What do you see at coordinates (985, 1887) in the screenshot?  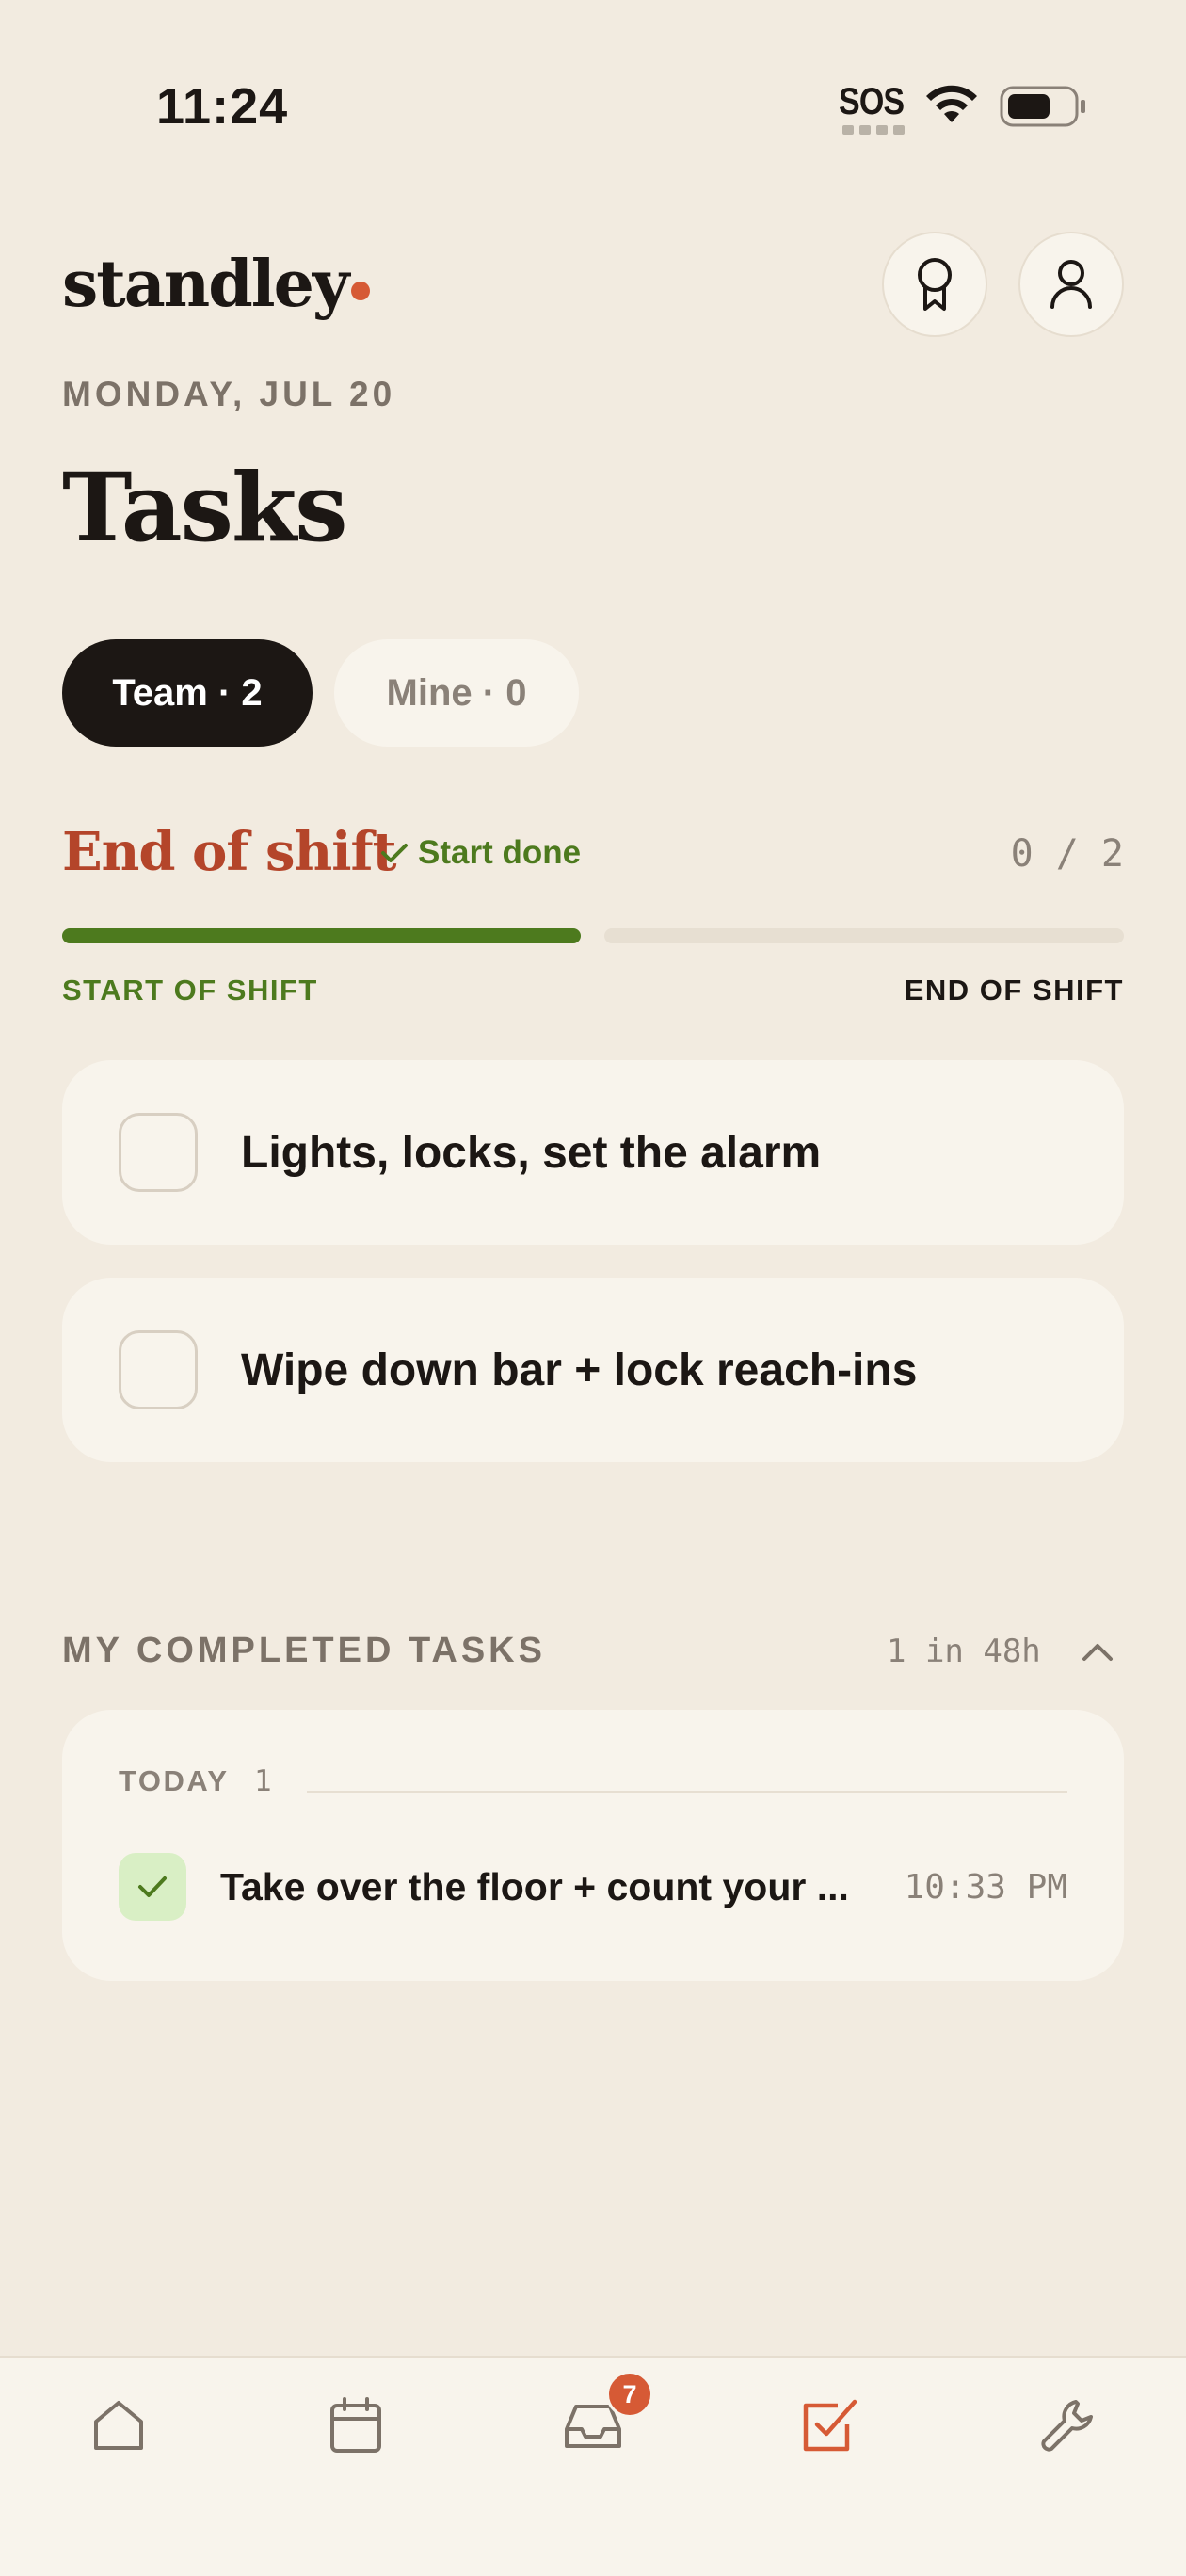 I see `completed-task-time: 10:33 PM` at bounding box center [985, 1887].